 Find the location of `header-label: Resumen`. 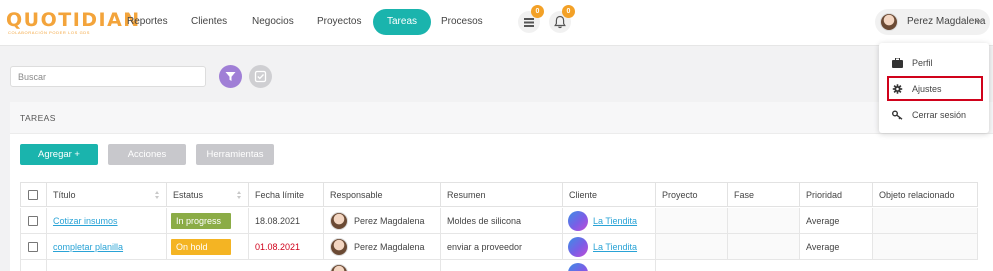

header-label: Resumen is located at coordinates (466, 195).